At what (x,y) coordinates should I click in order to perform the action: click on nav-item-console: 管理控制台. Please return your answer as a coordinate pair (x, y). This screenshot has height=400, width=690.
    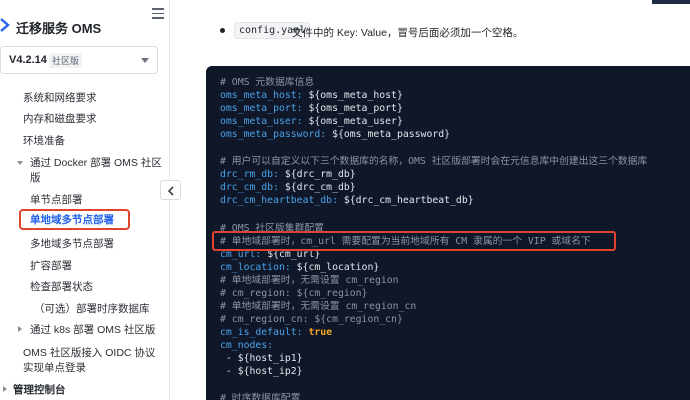
    Looking at the image, I should click on (39, 390).